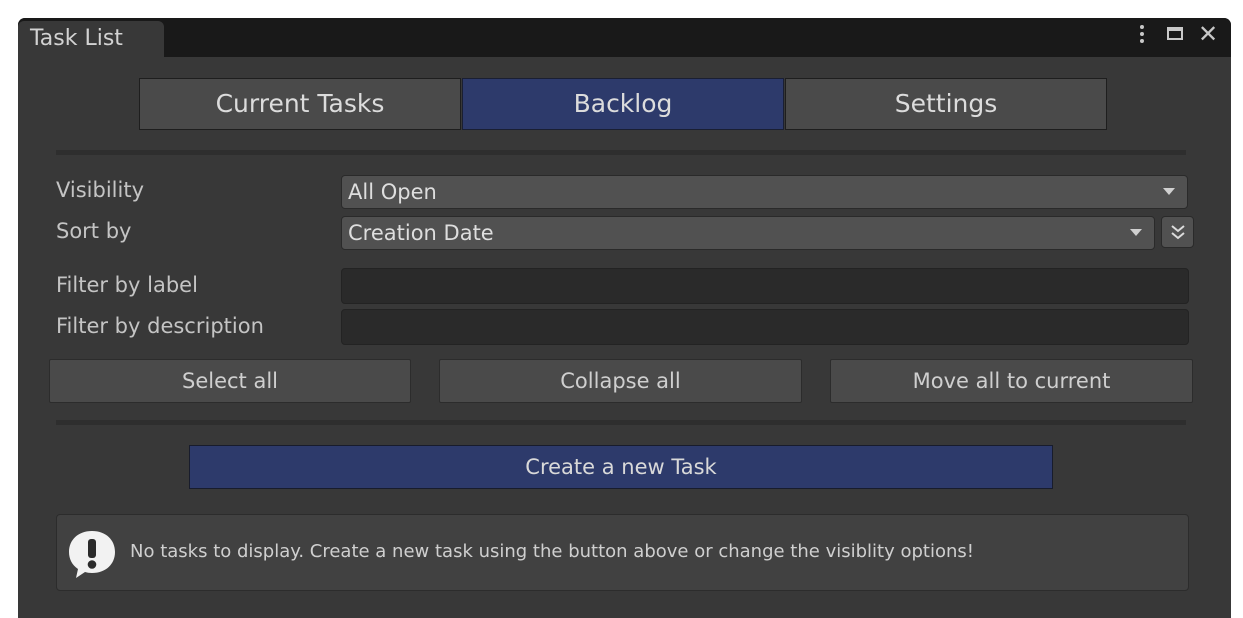 The width and height of the screenshot is (1243, 618). Describe the element at coordinates (300, 104) in the screenshot. I see `tab-current-tasks: Current Tasks` at that location.